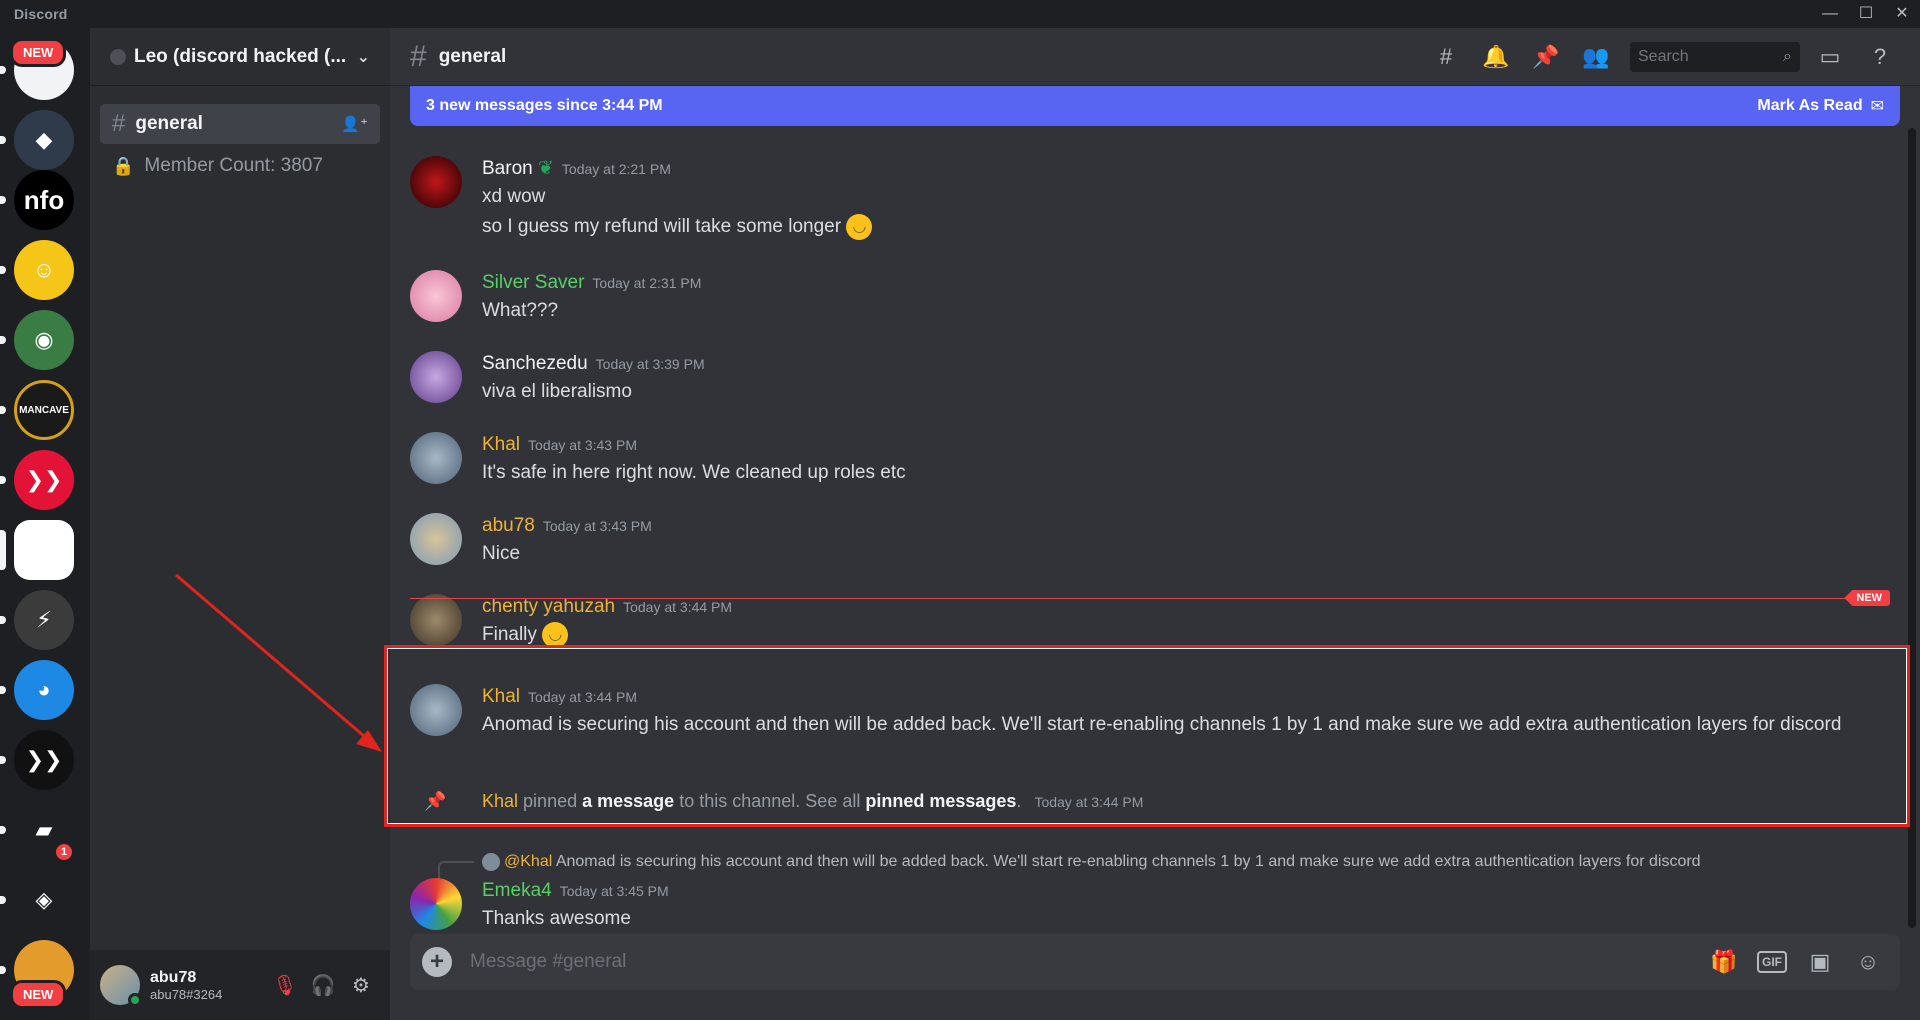 The width and height of the screenshot is (1920, 1020). I want to click on message-text: Nice, so click(501, 553).